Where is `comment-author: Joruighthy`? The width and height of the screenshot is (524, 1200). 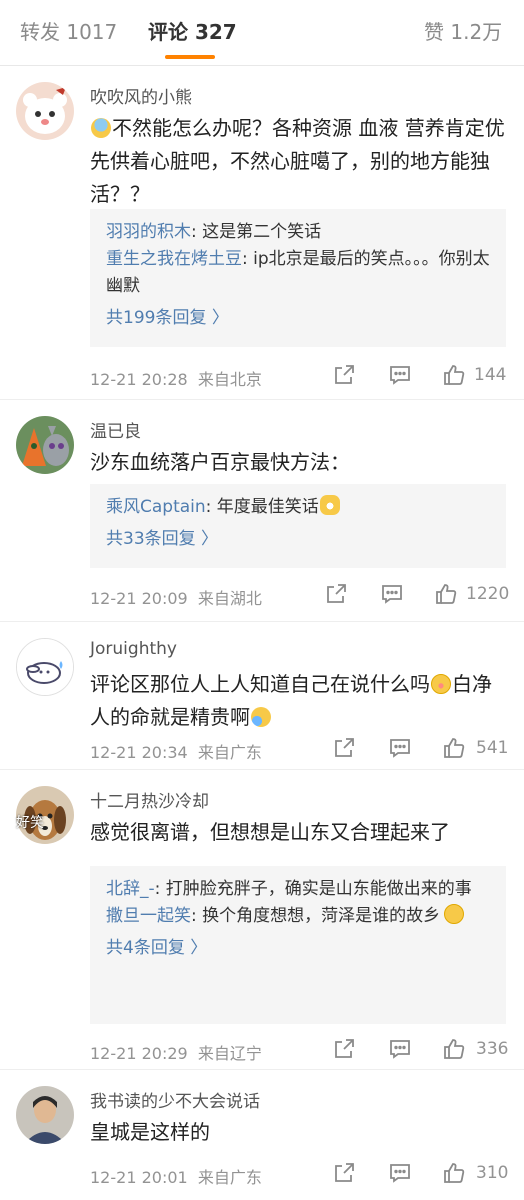
comment-author: Joruighthy is located at coordinates (133, 649).